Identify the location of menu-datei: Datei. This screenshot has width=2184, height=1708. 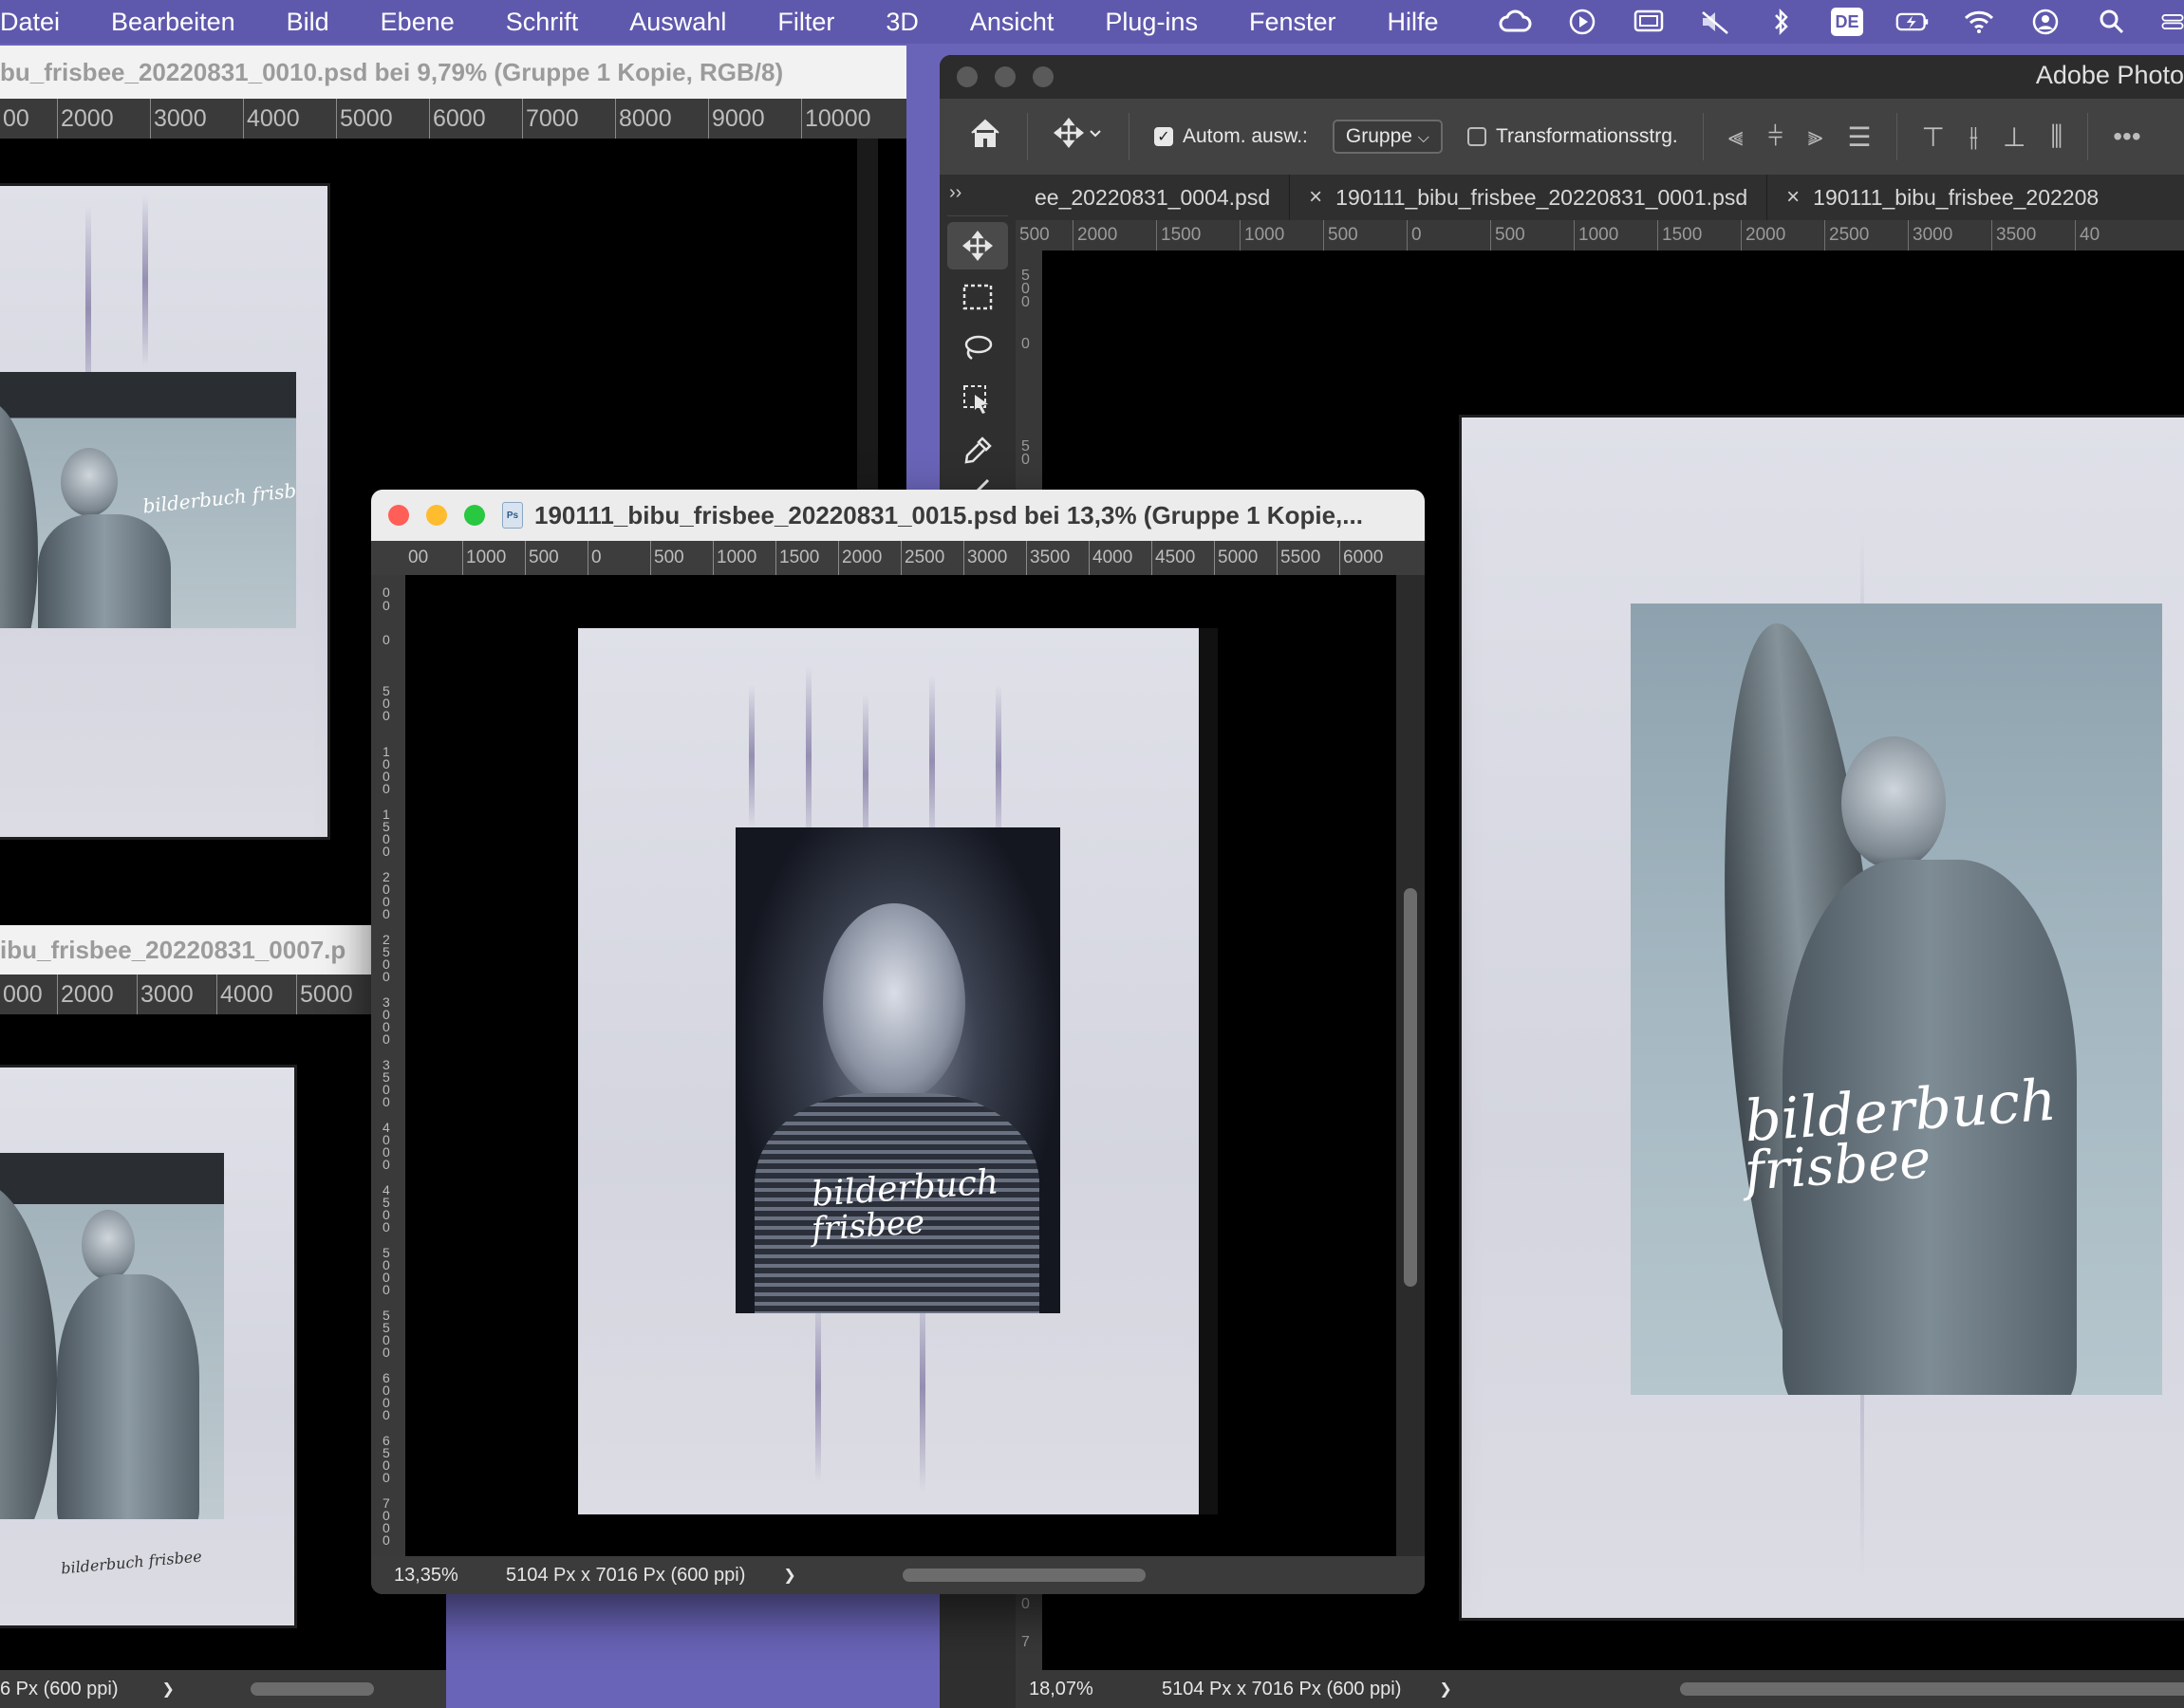
(42, 22).